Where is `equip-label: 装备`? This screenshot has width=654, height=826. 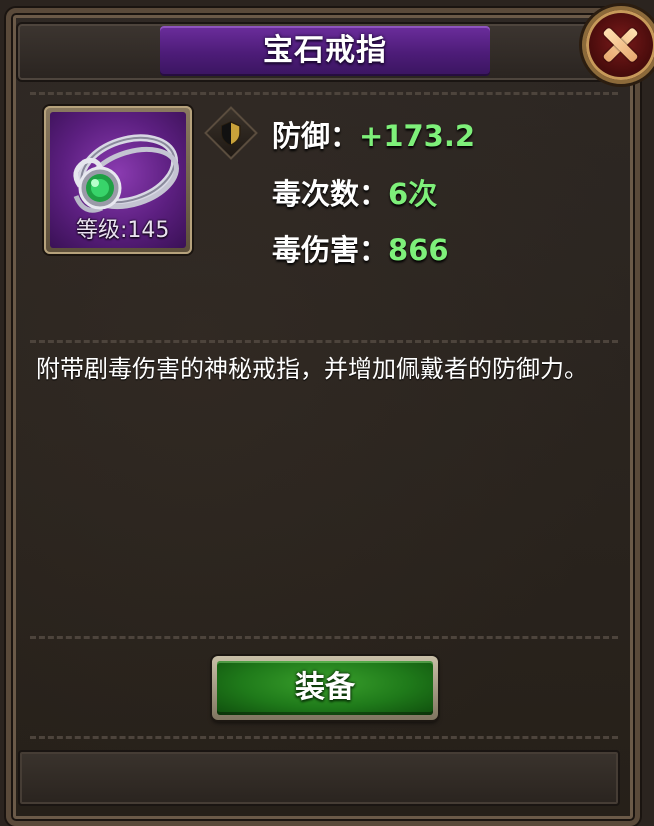 equip-label: 装备 is located at coordinates (325, 687).